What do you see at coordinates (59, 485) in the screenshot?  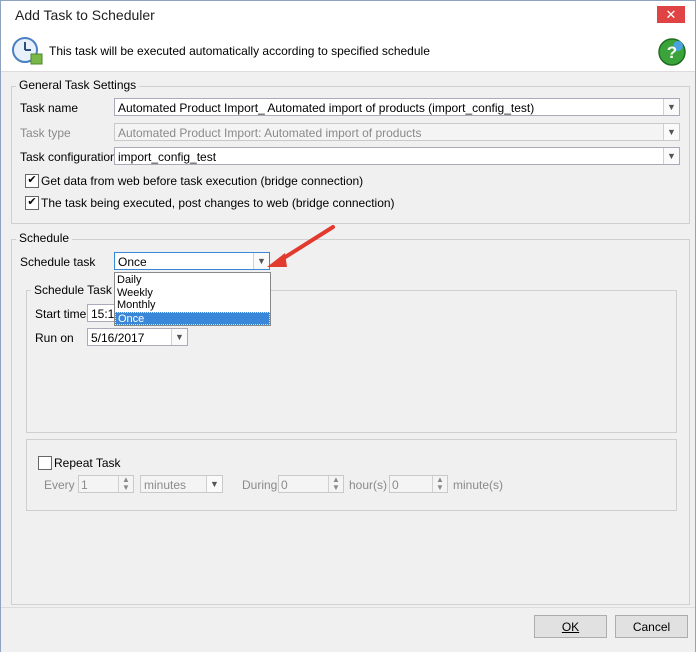 I see `every-label: Every` at bounding box center [59, 485].